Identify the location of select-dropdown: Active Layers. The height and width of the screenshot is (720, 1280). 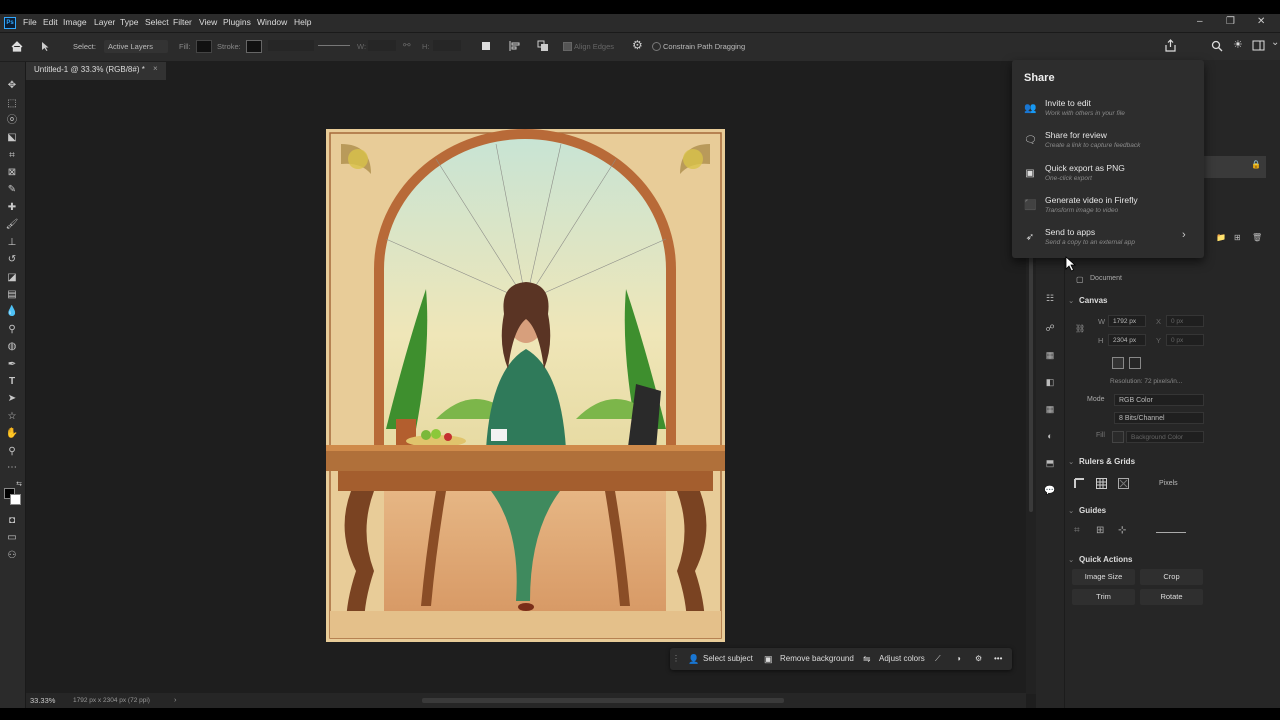
(136, 46).